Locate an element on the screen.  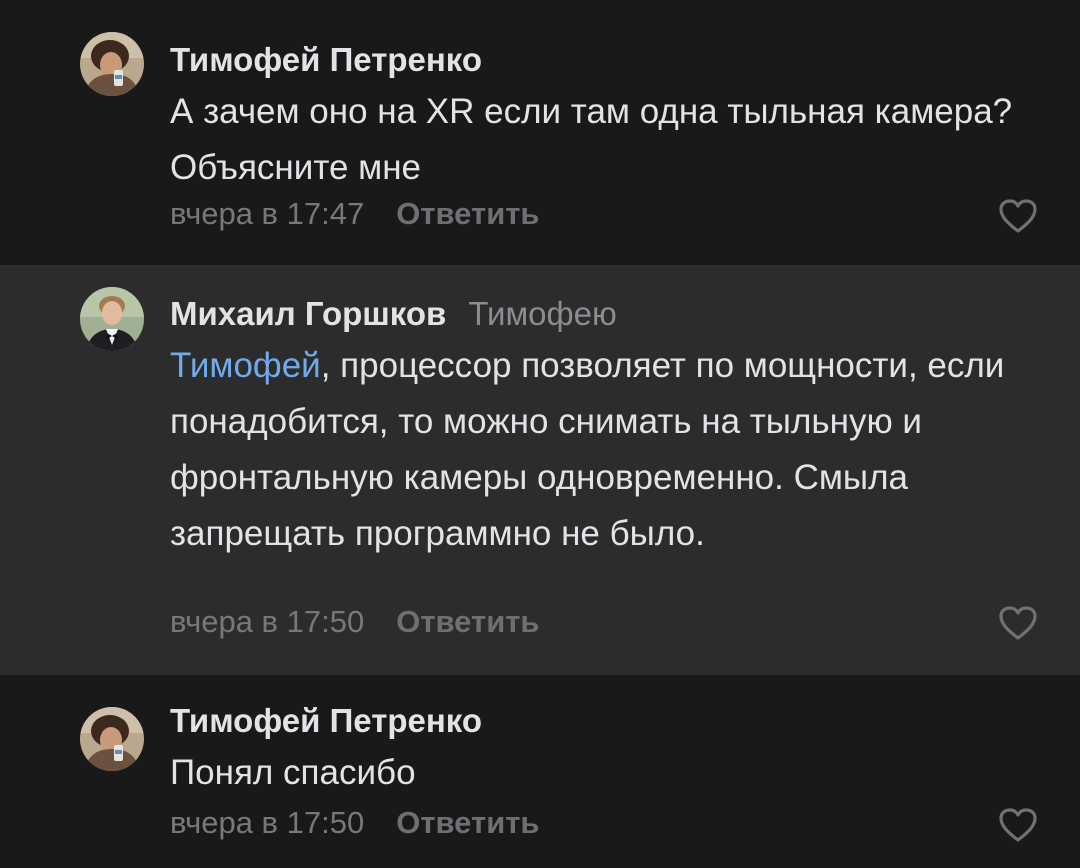
comment-text: Понял спасибо is located at coordinates (293, 772).